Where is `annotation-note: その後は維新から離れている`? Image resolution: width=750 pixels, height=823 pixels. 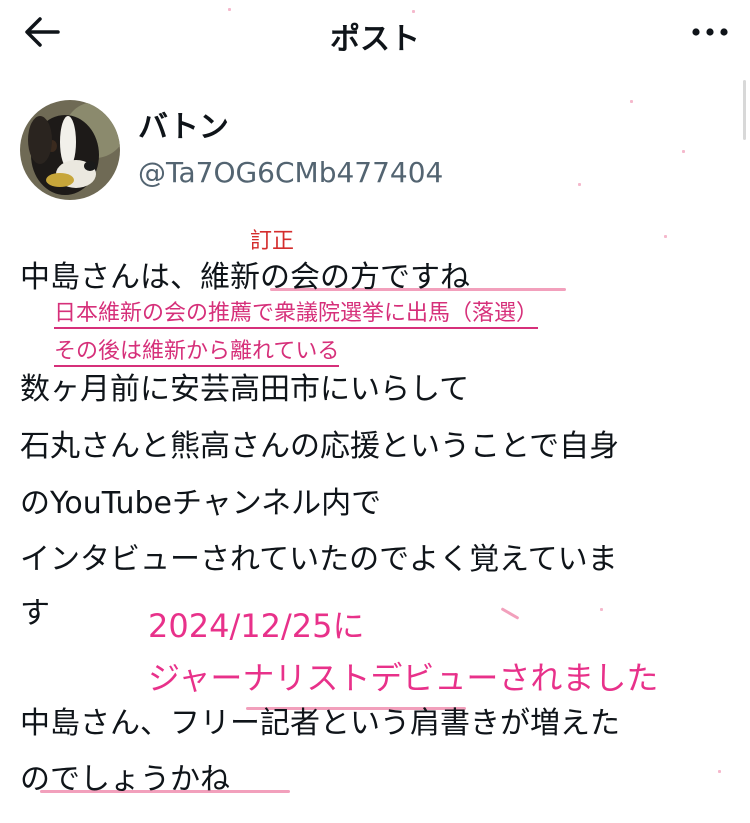
annotation-note: その後は維新から離れている is located at coordinates (197, 353).